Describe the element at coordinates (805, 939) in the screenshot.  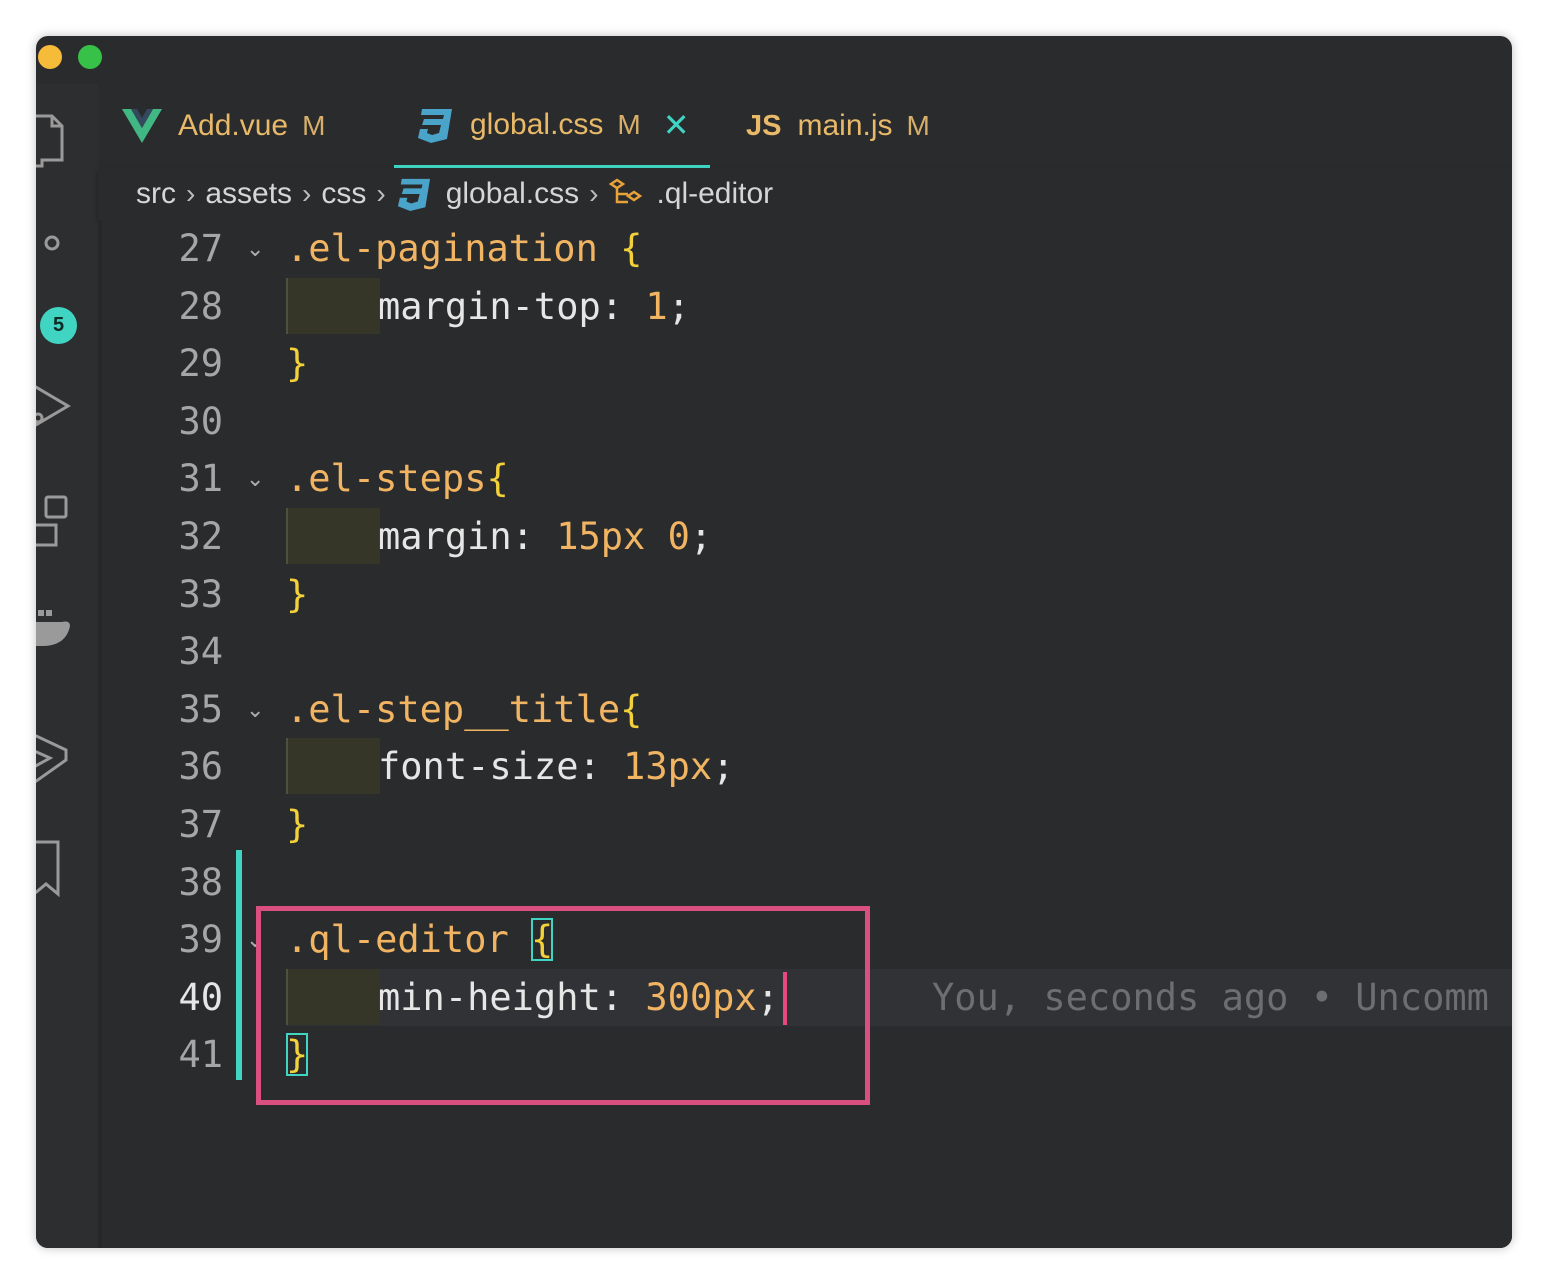
I see `code-line: 39 ⌄ .ql-editor {` at that location.